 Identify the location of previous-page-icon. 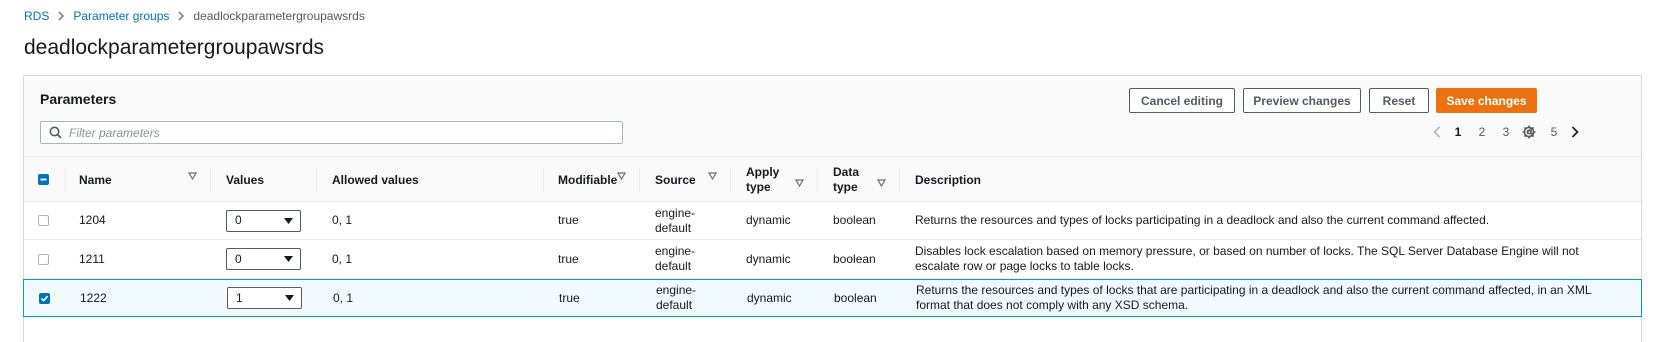
(1437, 132).